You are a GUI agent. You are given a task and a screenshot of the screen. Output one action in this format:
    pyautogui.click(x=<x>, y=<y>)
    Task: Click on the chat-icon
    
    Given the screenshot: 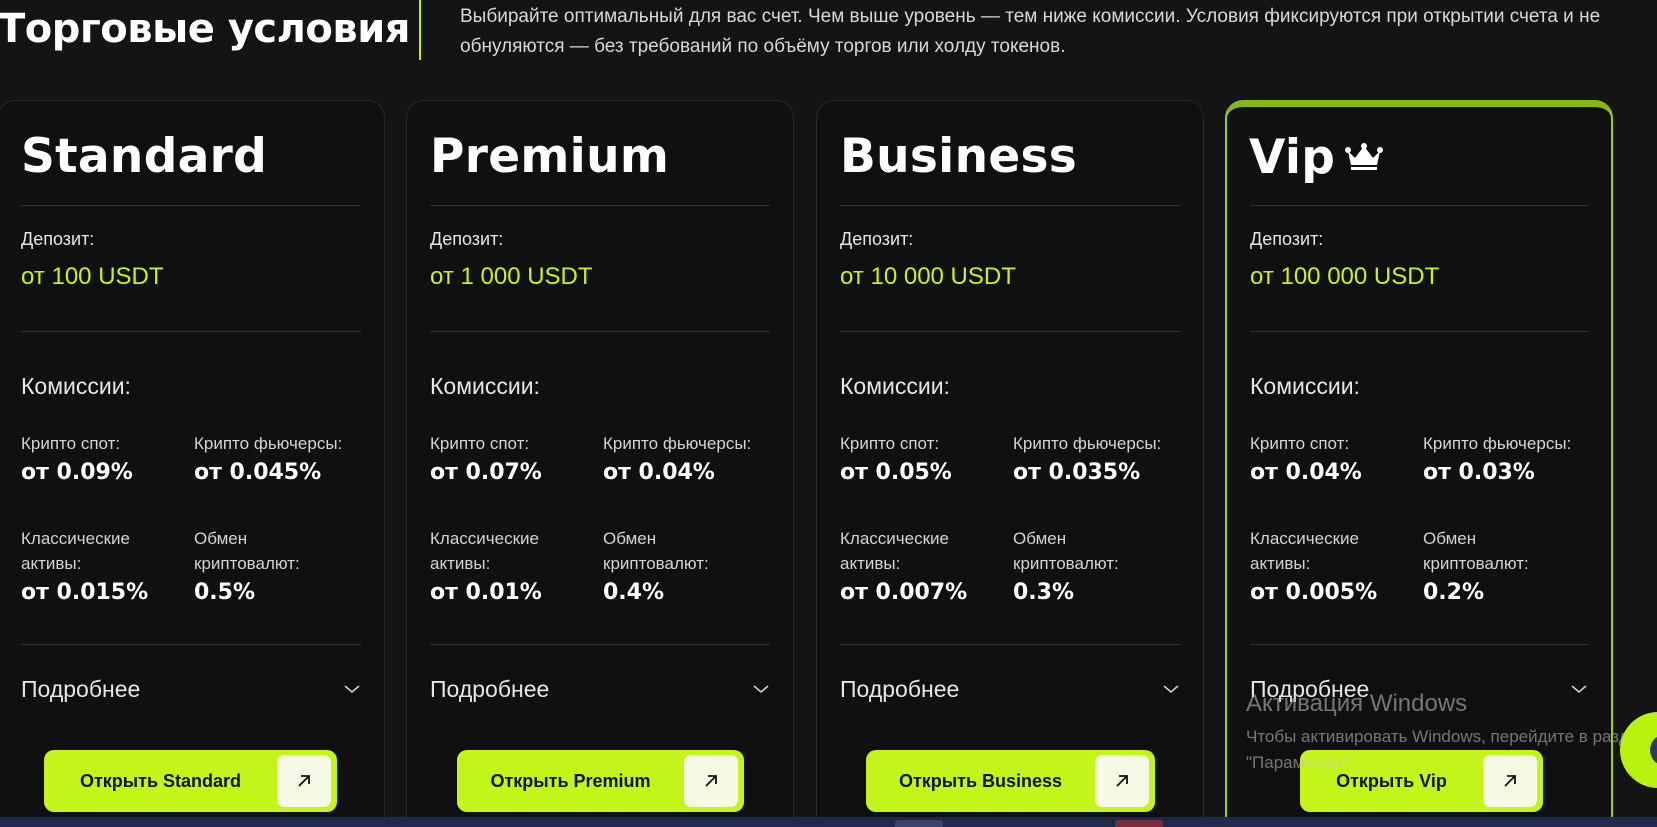 What is the action you would take?
    pyautogui.click(x=1653, y=750)
    